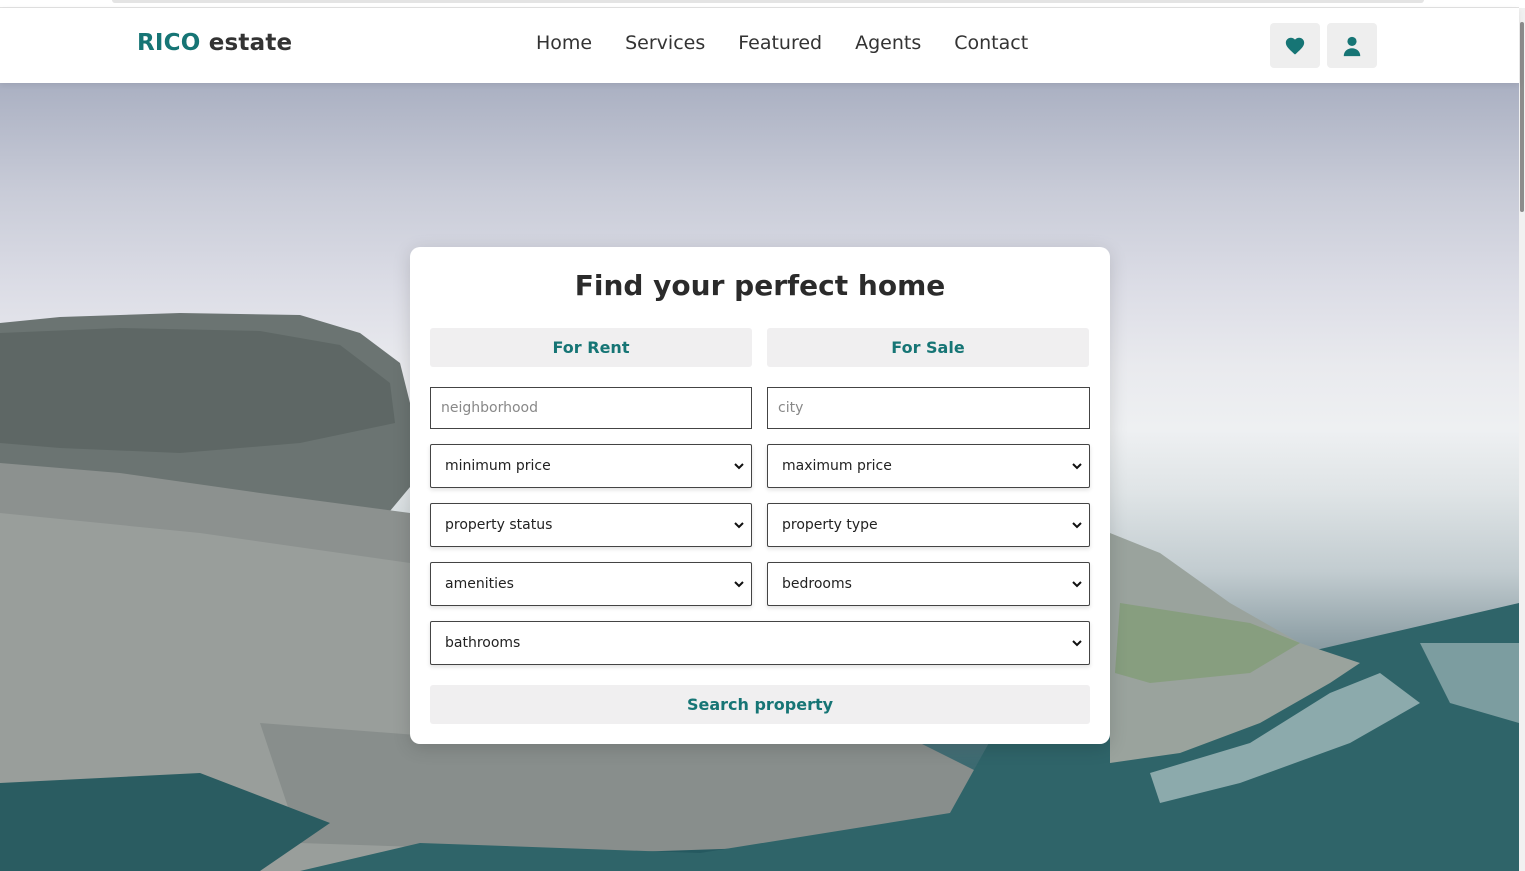 The width and height of the screenshot is (1525, 871). What do you see at coordinates (591, 347) in the screenshot?
I see `tab-for-rent: For Rent` at bounding box center [591, 347].